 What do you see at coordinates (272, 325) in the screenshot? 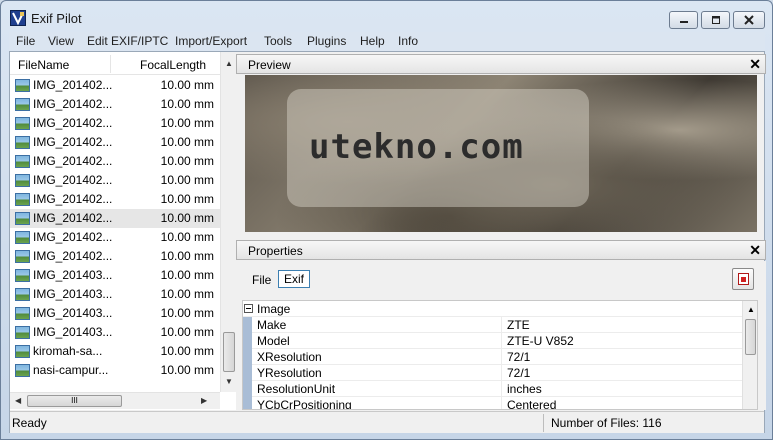
I see `property-name: Make` at bounding box center [272, 325].